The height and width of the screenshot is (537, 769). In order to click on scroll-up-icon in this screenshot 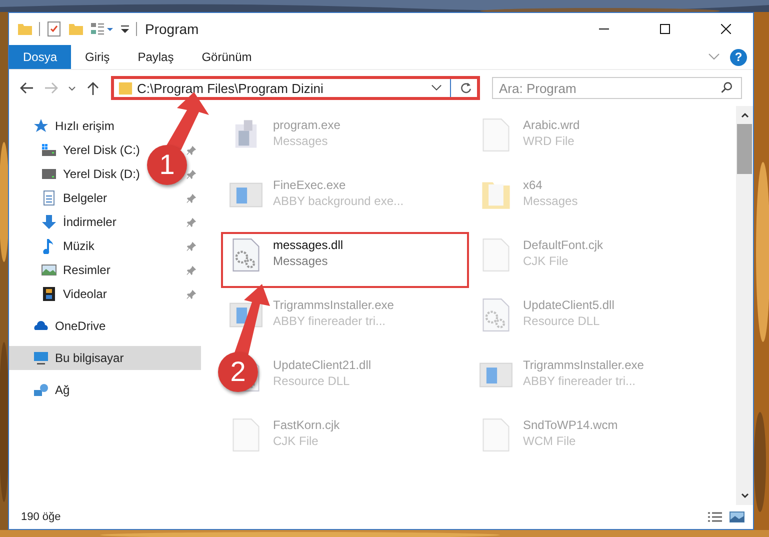, I will do `click(745, 115)`.